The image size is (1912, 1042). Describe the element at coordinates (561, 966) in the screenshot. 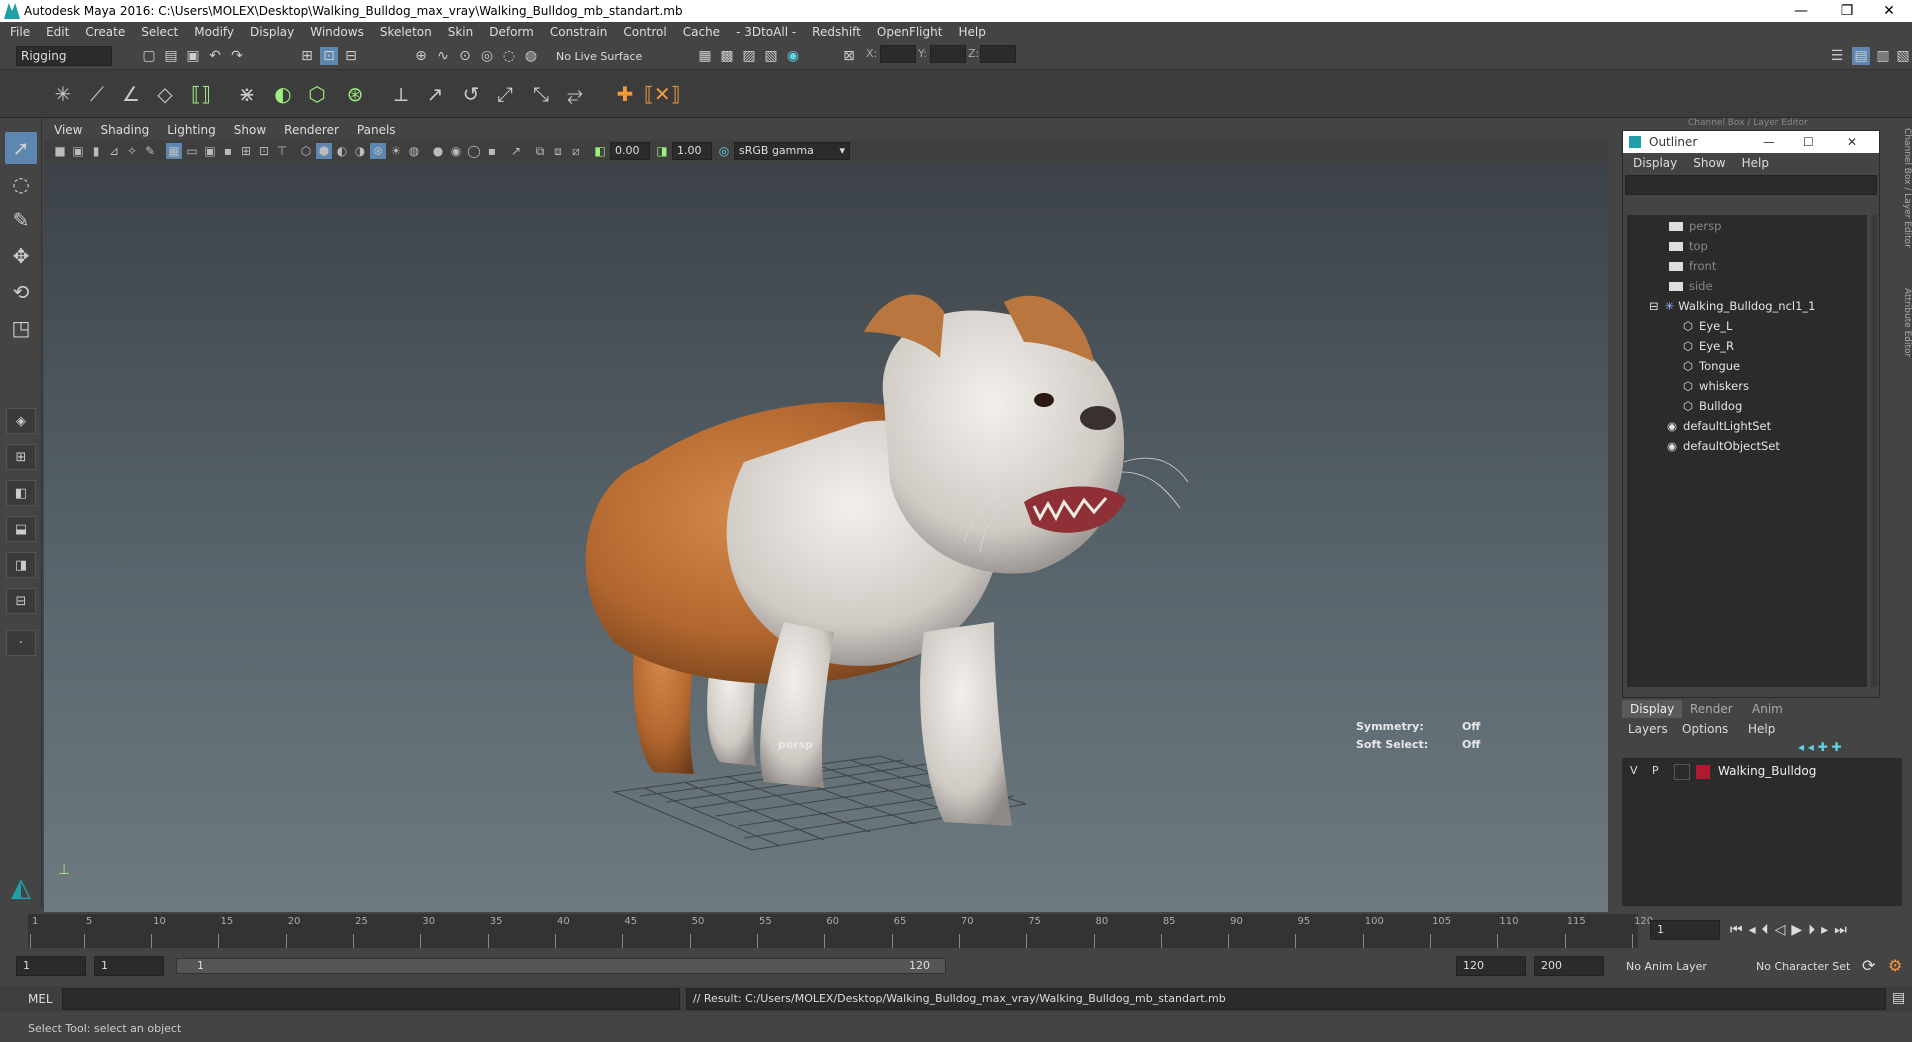

I see `range-slider-bar: 1 120` at that location.